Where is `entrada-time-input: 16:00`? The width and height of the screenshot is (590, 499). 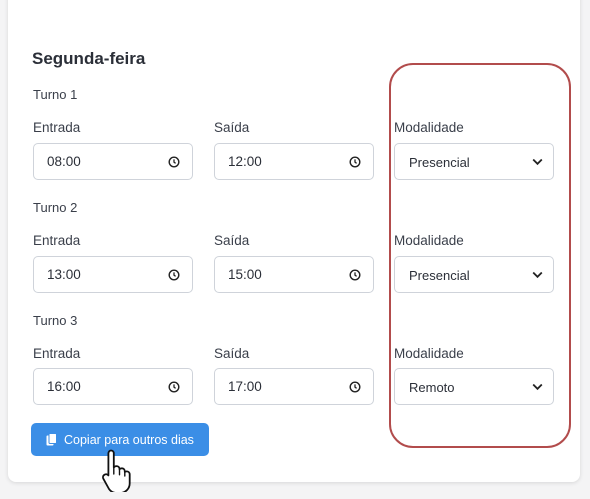 entrada-time-input: 16:00 is located at coordinates (113, 386).